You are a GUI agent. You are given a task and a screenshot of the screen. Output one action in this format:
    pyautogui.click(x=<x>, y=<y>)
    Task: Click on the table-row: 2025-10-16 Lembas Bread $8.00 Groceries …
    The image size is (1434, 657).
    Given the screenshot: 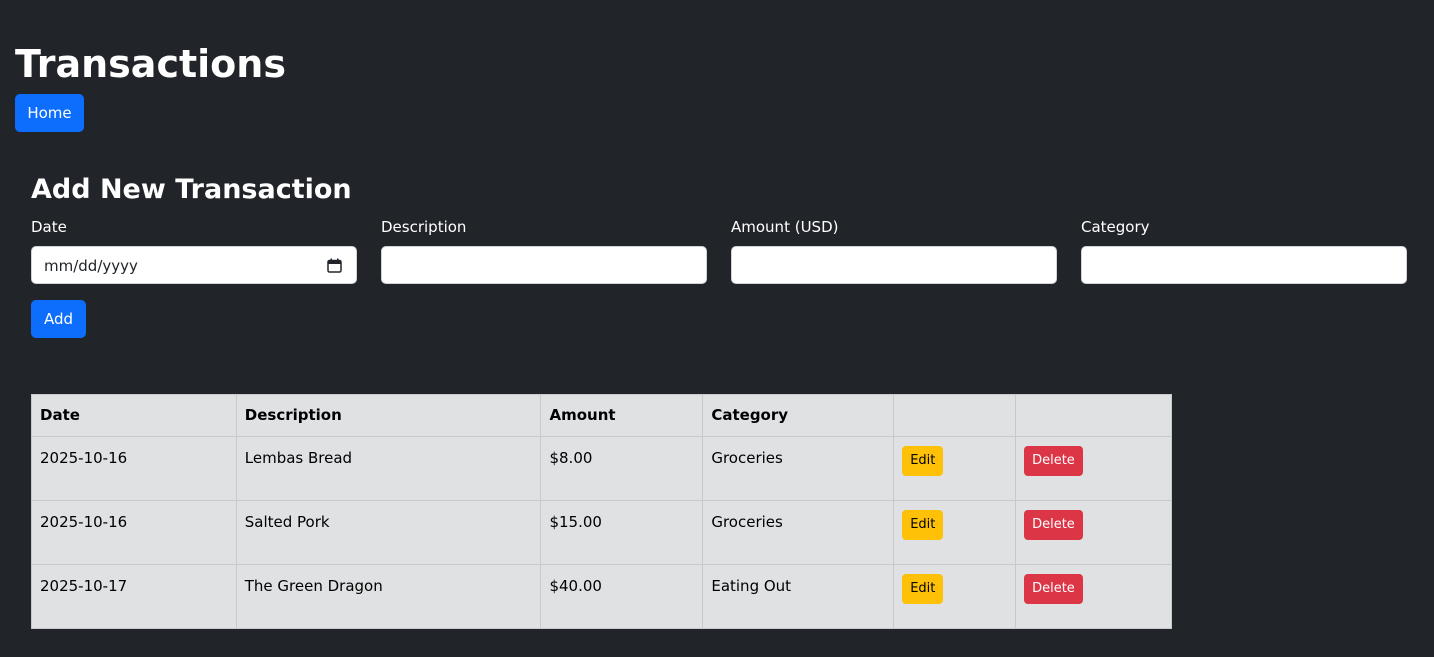 What is the action you would take?
    pyautogui.click(x=601, y=468)
    